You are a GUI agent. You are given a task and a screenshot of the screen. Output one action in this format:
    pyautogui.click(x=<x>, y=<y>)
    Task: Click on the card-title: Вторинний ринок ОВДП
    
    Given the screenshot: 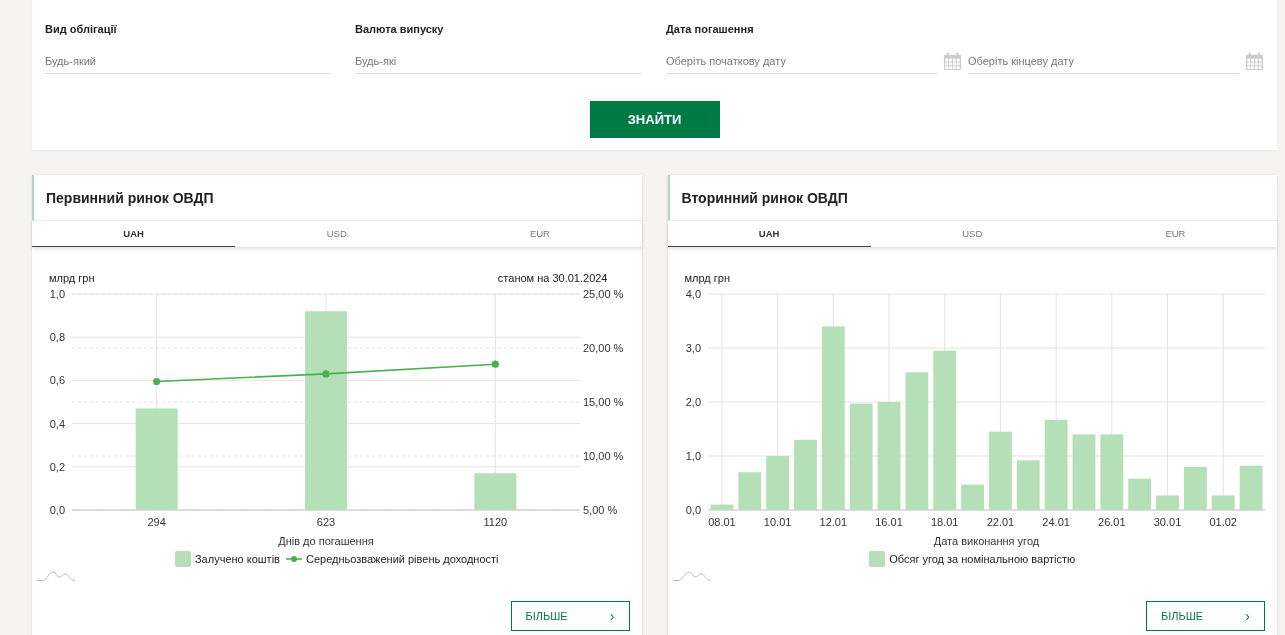 What is the action you would take?
    pyautogui.click(x=764, y=197)
    